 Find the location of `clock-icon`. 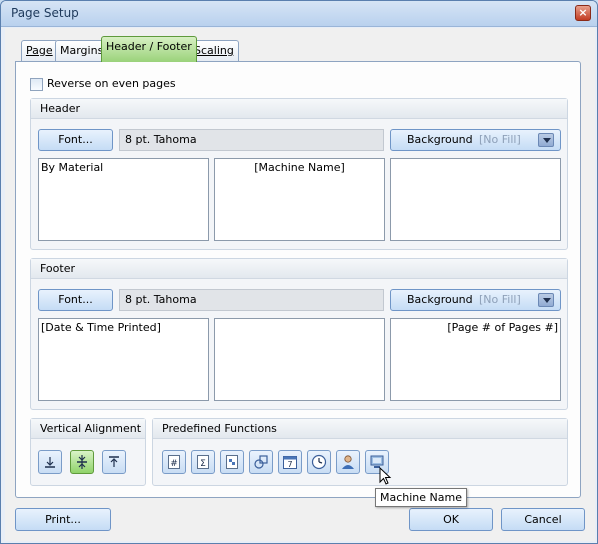

clock-icon is located at coordinates (319, 462).